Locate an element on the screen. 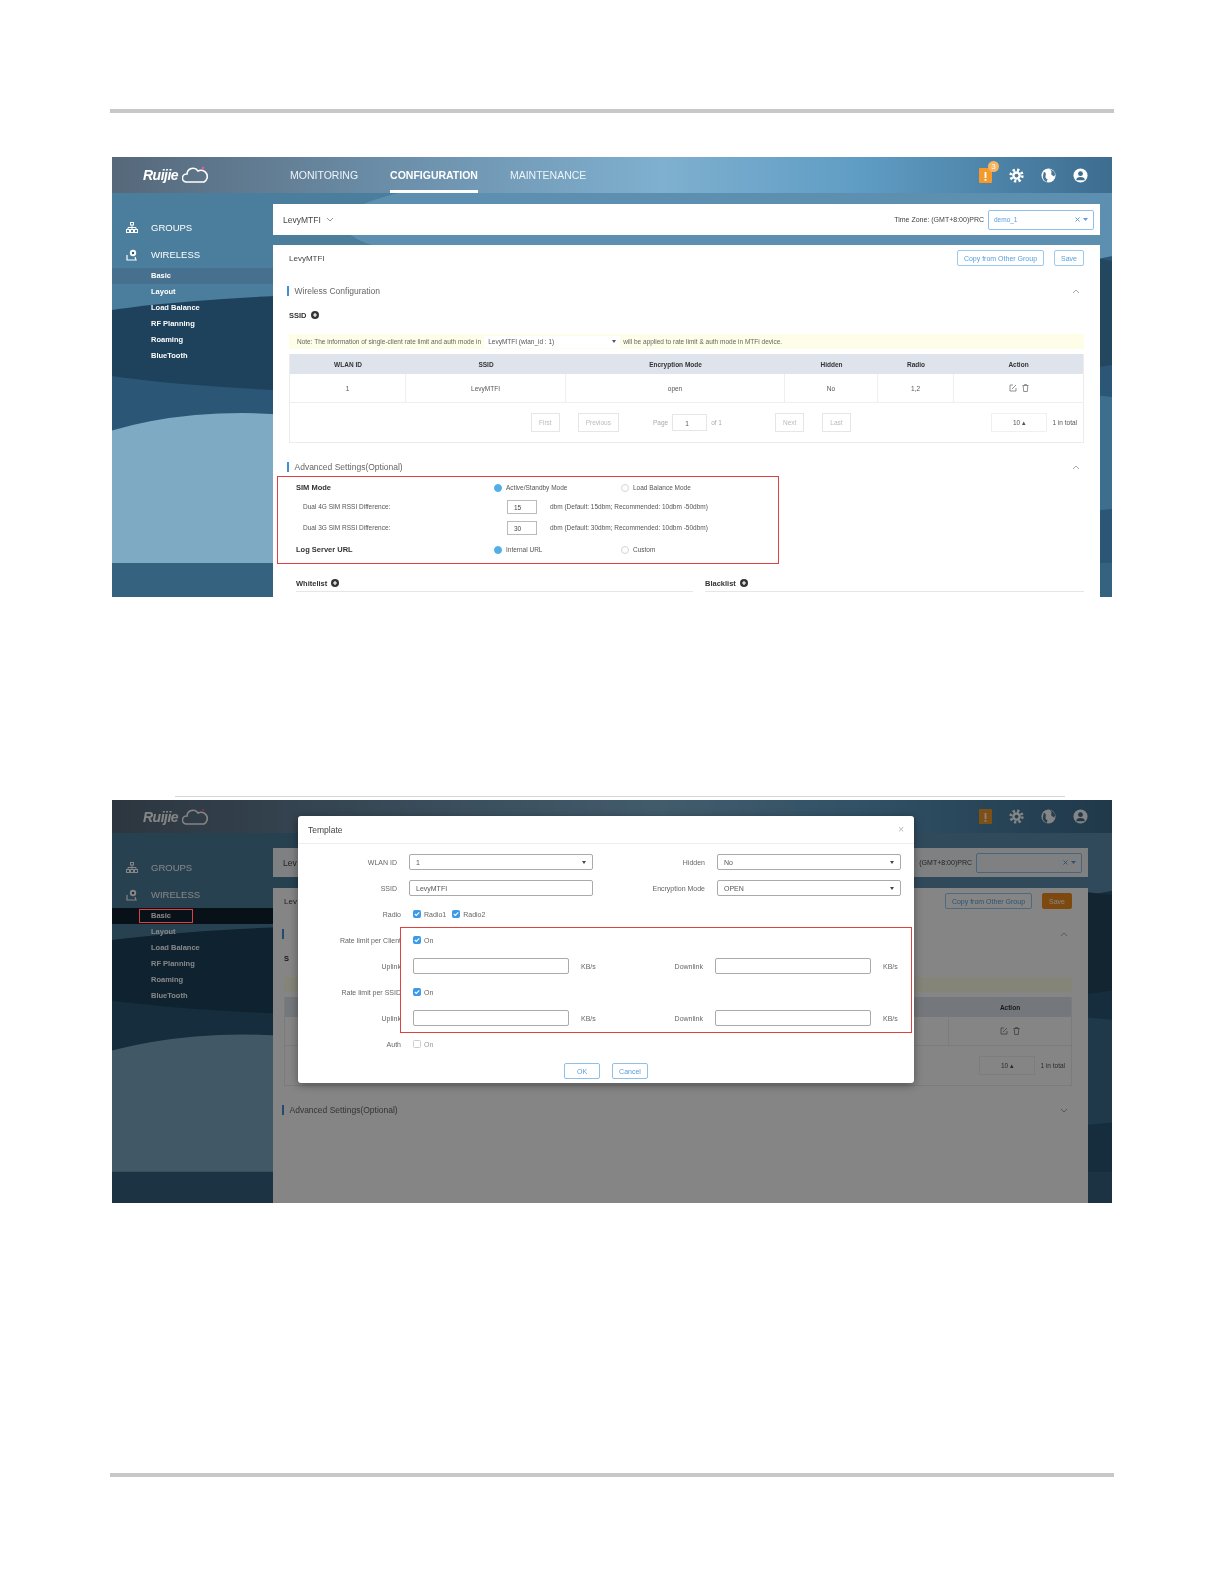  sidebar-section: GROUPS is located at coordinates (192, 227).